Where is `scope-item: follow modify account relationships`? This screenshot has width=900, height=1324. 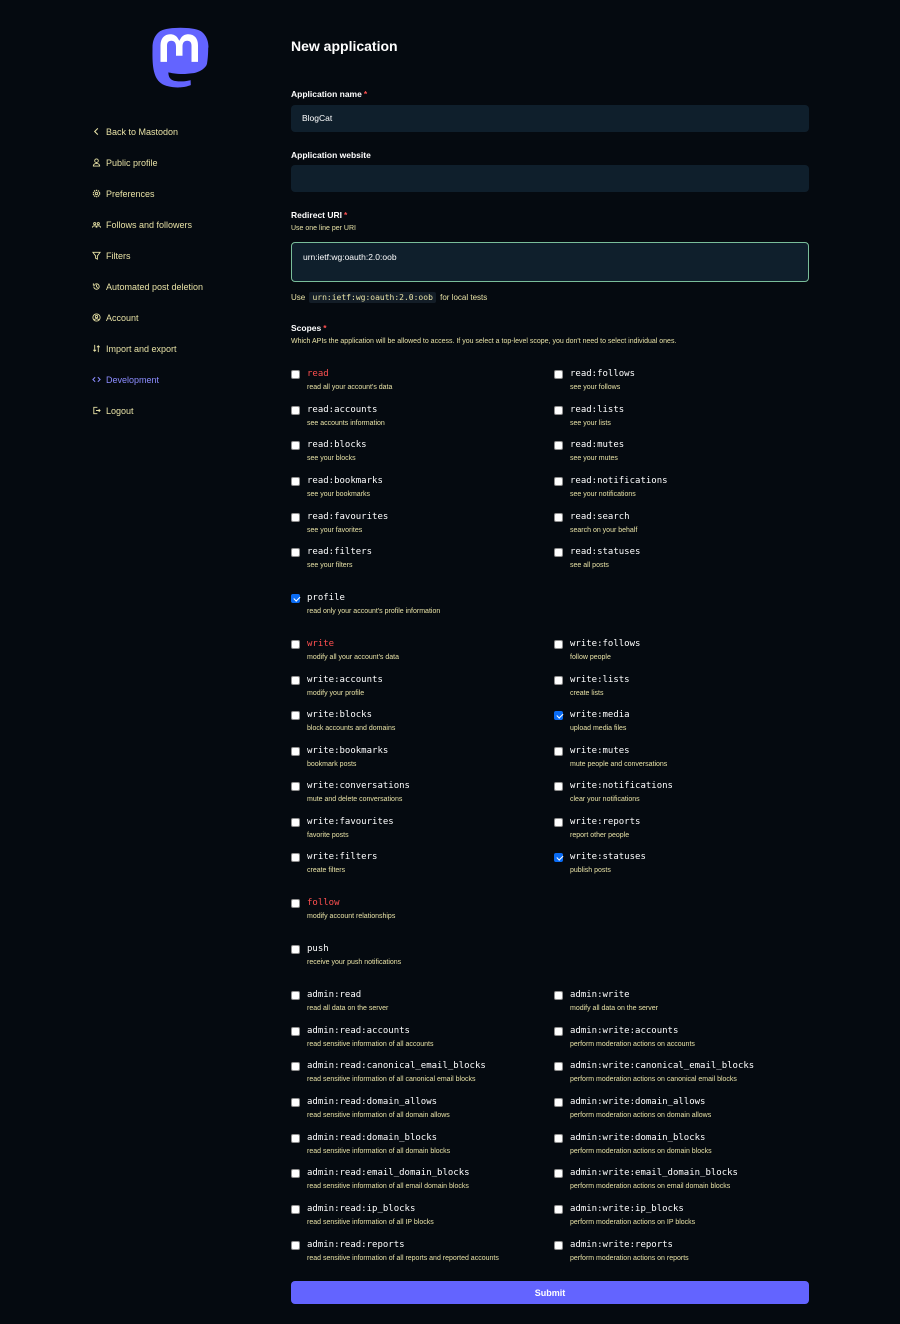 scope-item: follow modify account relationships is located at coordinates (421, 913).